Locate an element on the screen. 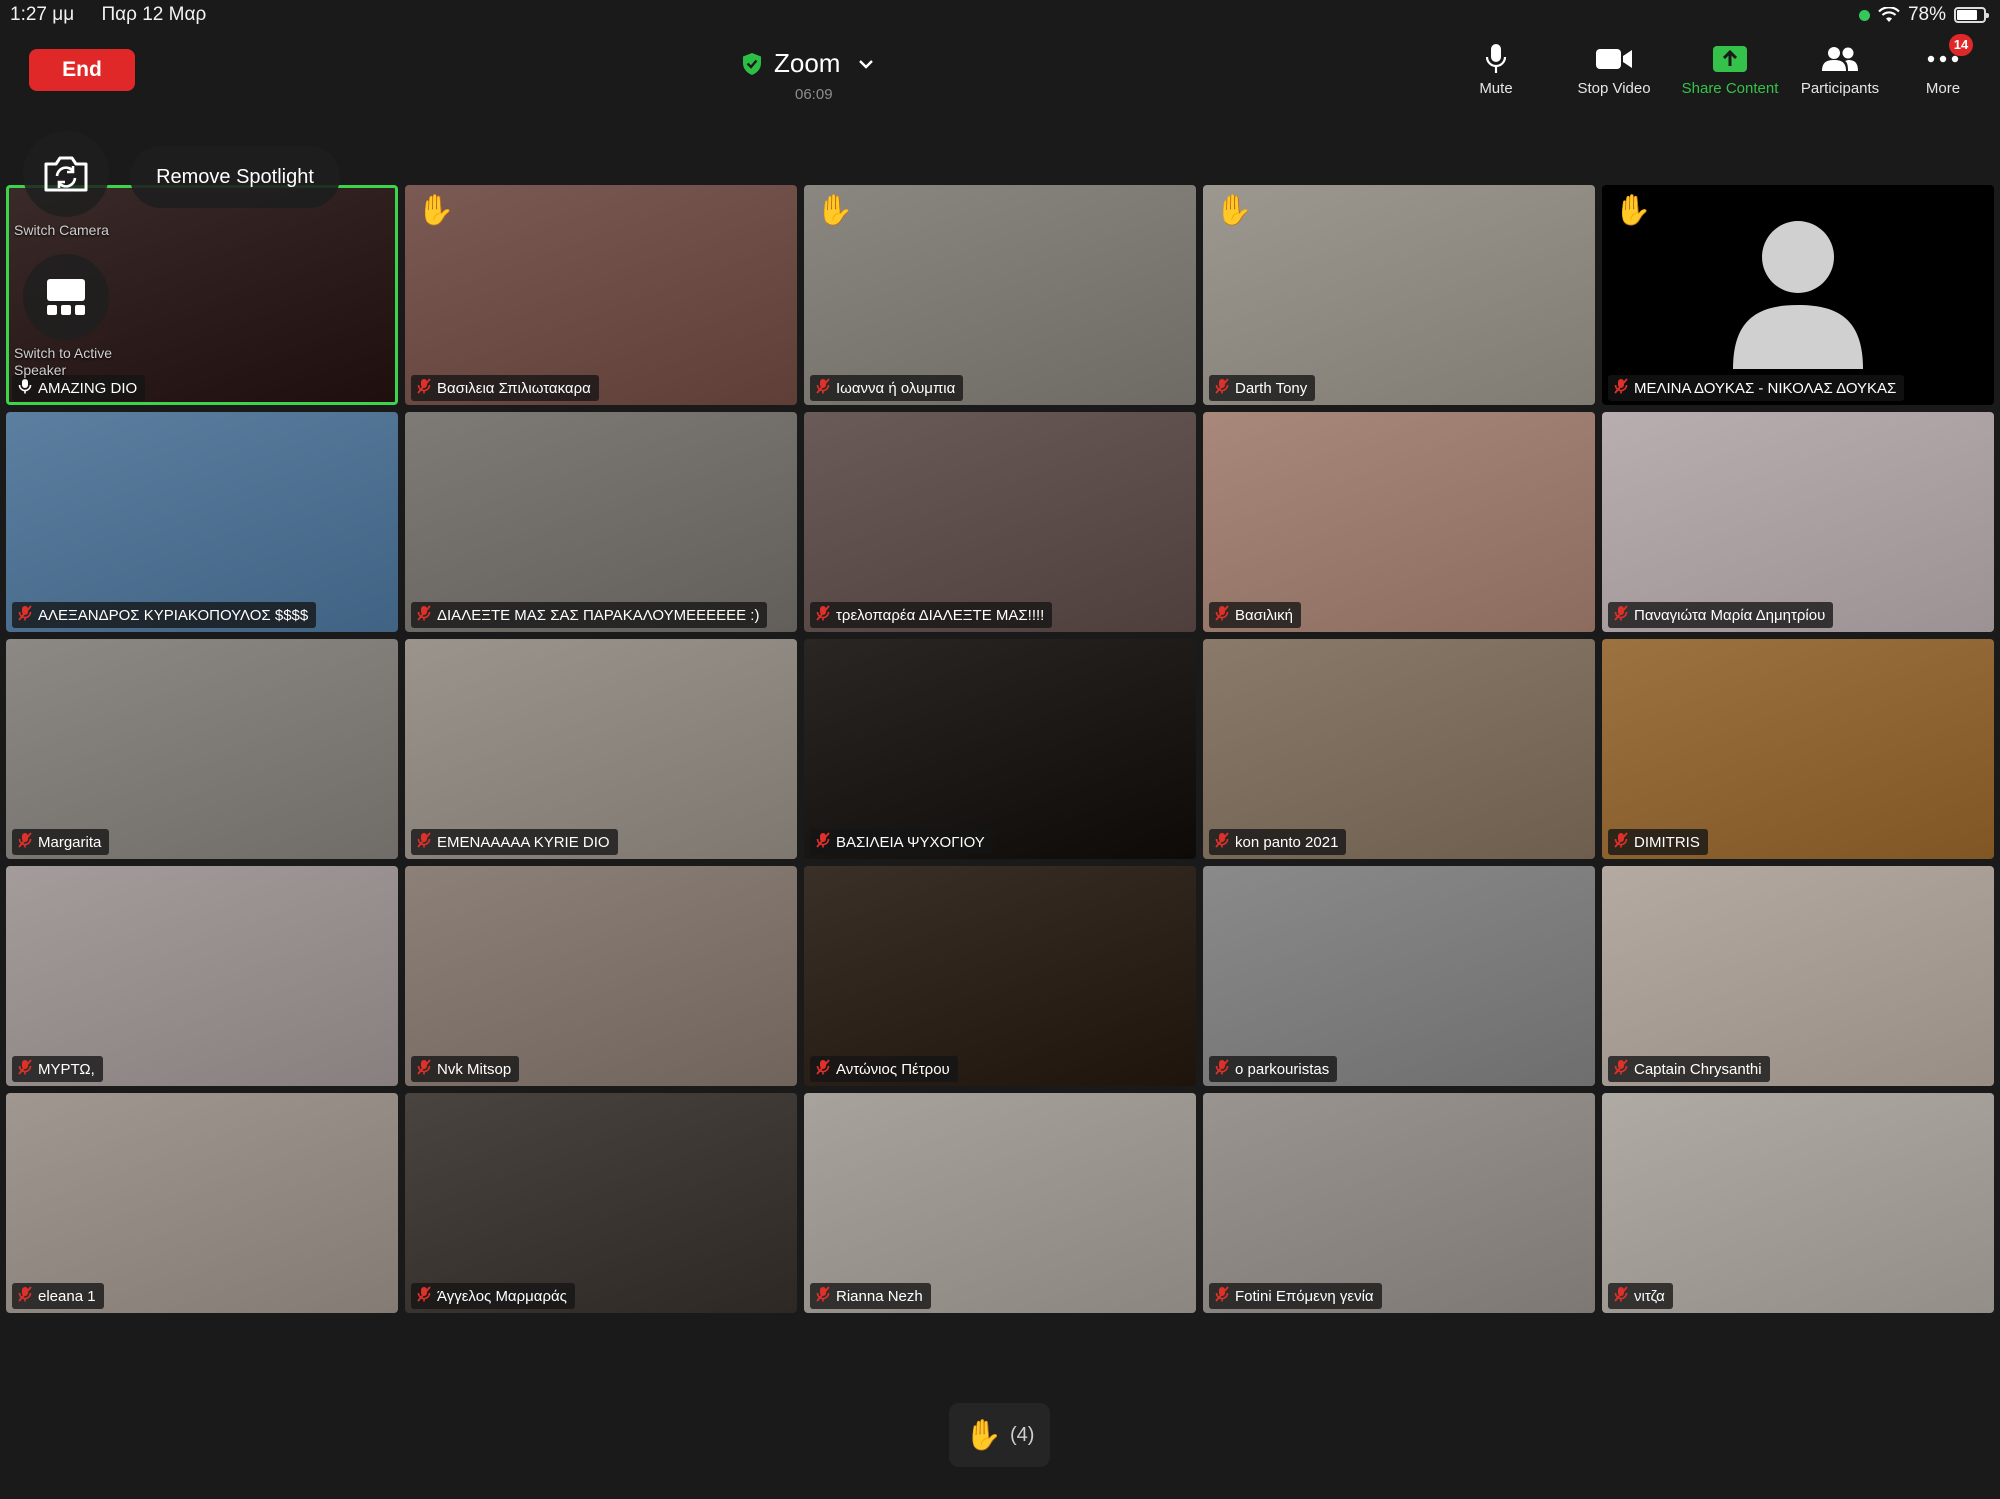 The height and width of the screenshot is (1499, 2000). encryption-shield-icon is located at coordinates (752, 63).